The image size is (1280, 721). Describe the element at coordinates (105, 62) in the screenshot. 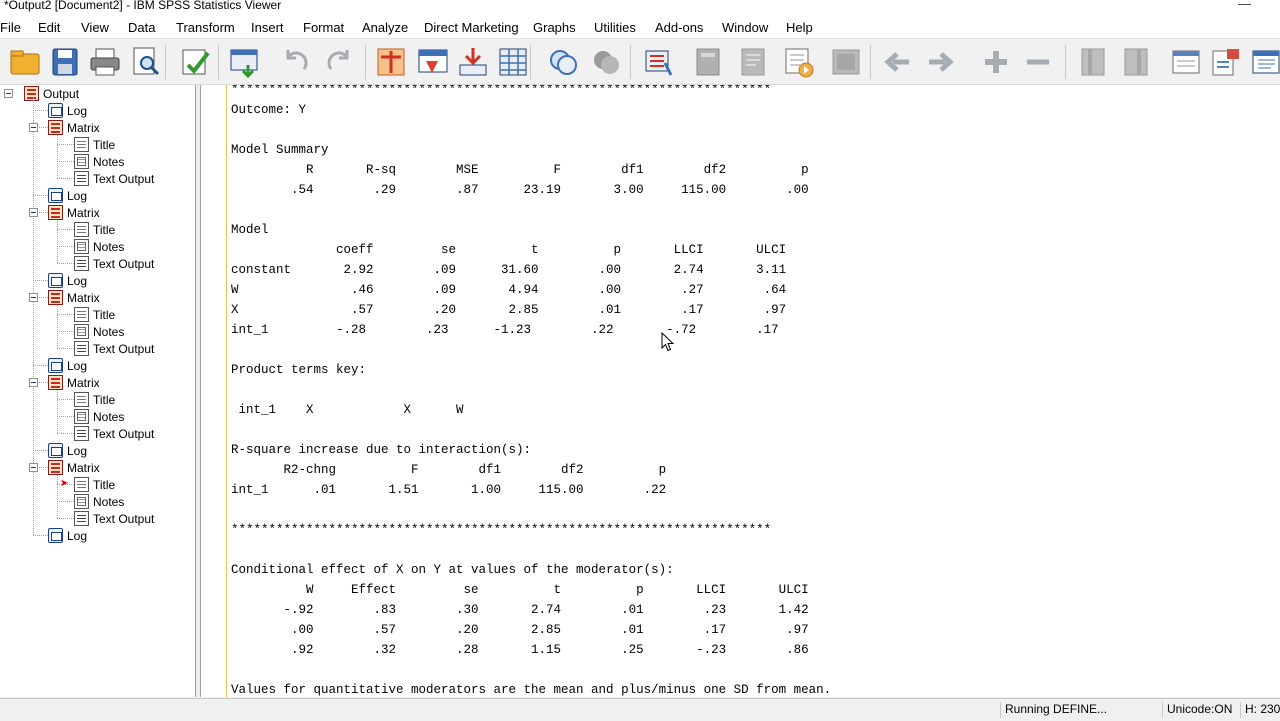

I see `print-icon` at that location.